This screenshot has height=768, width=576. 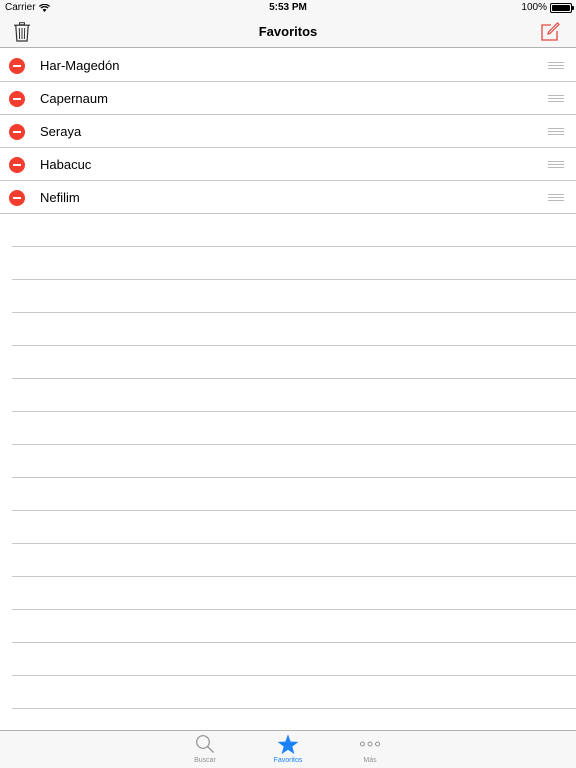 What do you see at coordinates (66, 164) in the screenshot?
I see `list-item-label: Habacuc` at bounding box center [66, 164].